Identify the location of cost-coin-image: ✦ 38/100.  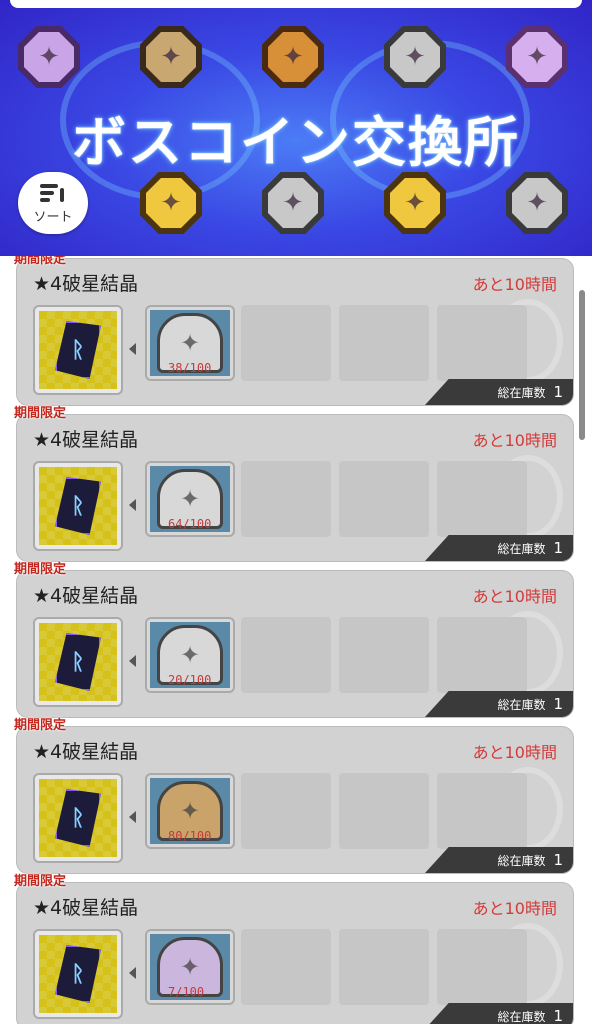
(190, 343).